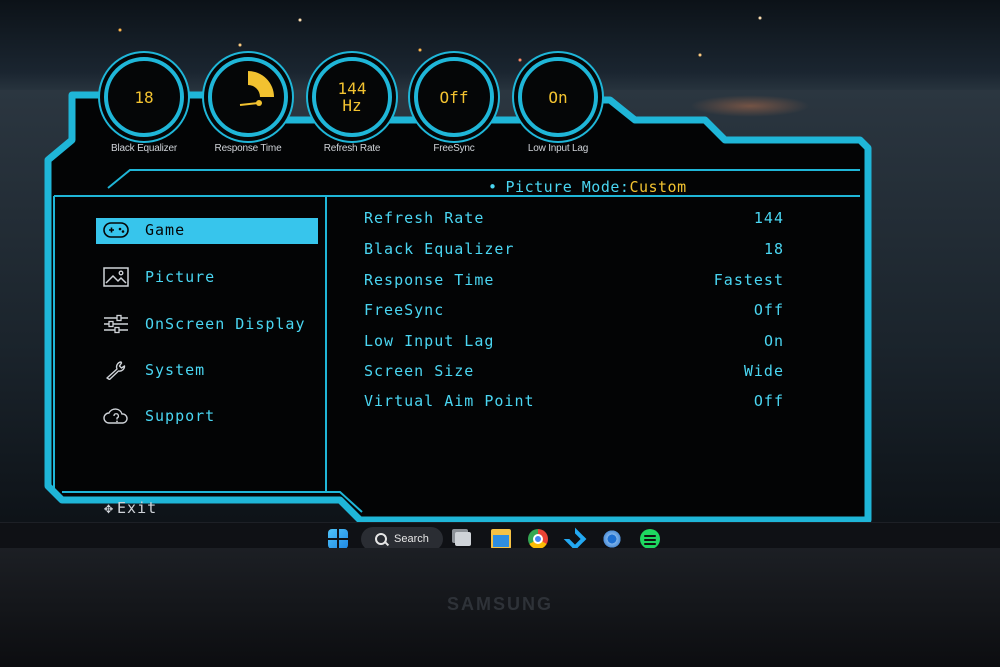 Image resolution: width=1000 pixels, height=667 pixels. I want to click on dial-label: Response Time, so click(248, 148).